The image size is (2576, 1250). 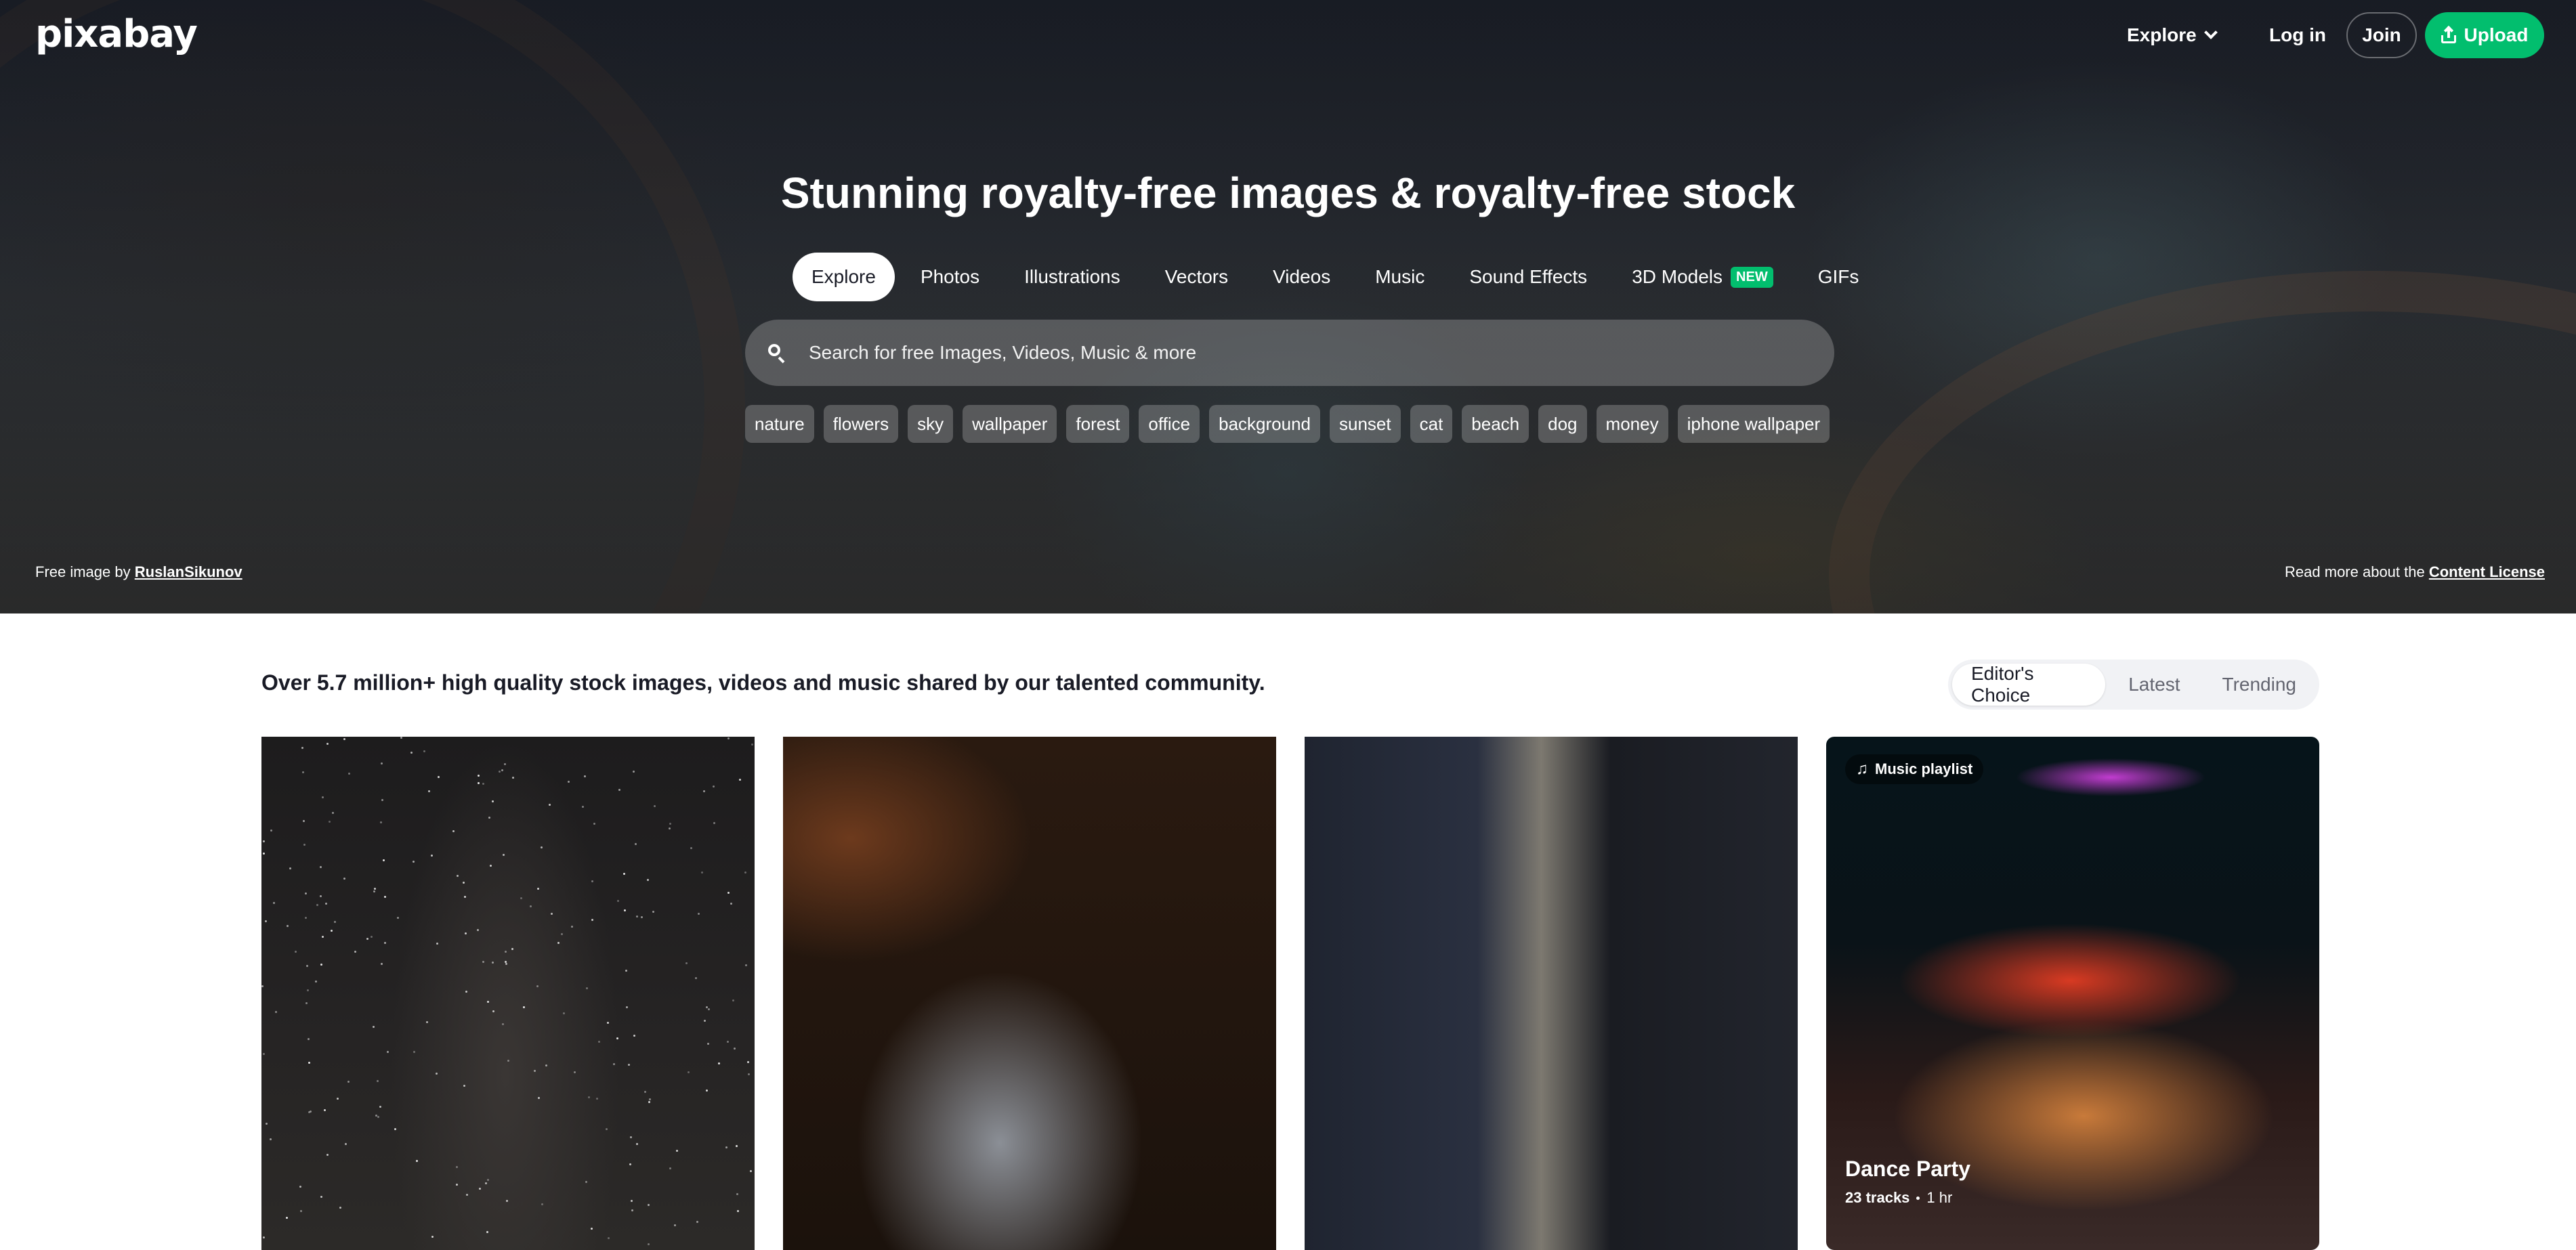 I want to click on tag-chip: nature, so click(x=779, y=424).